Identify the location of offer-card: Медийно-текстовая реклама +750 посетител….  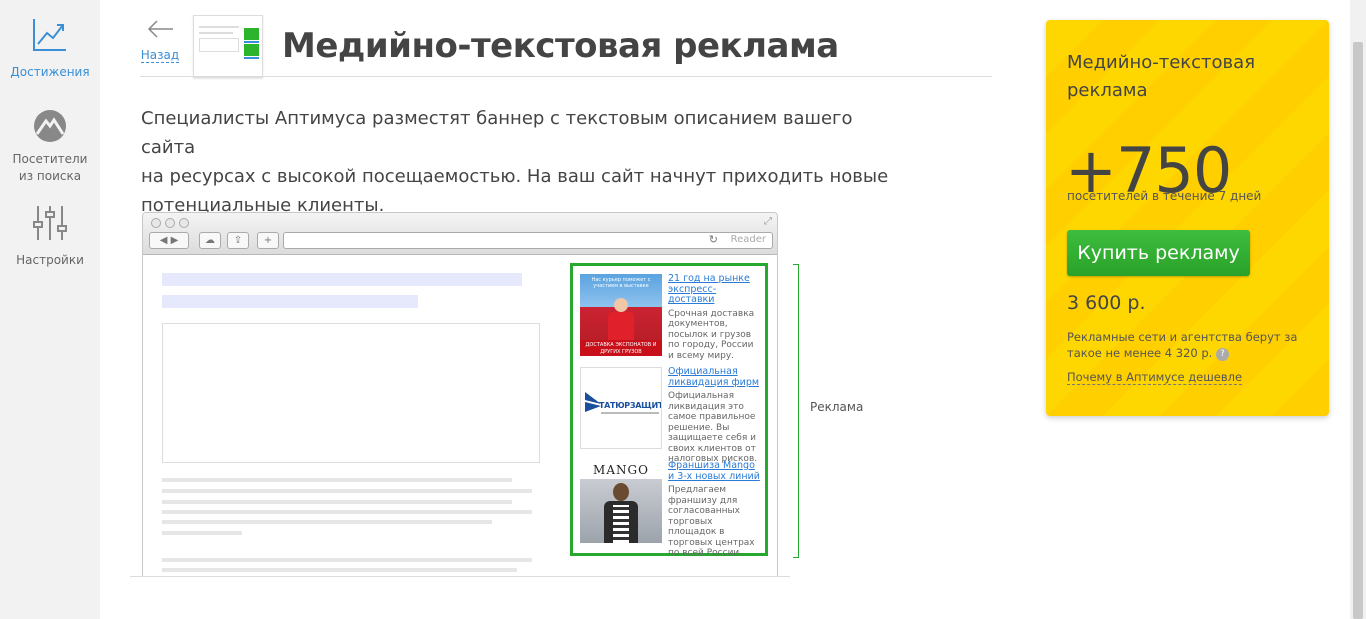
(1187, 218).